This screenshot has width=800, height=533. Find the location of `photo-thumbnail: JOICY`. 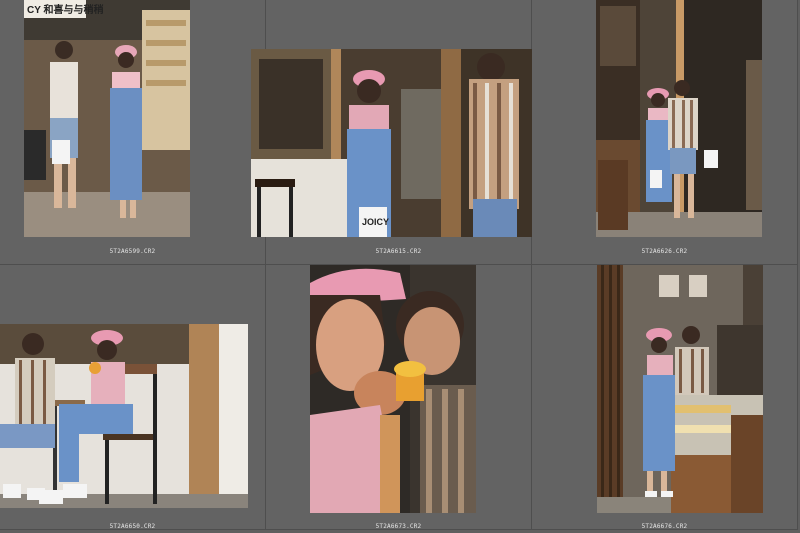

photo-thumbnail: JOICY is located at coordinates (392, 143).